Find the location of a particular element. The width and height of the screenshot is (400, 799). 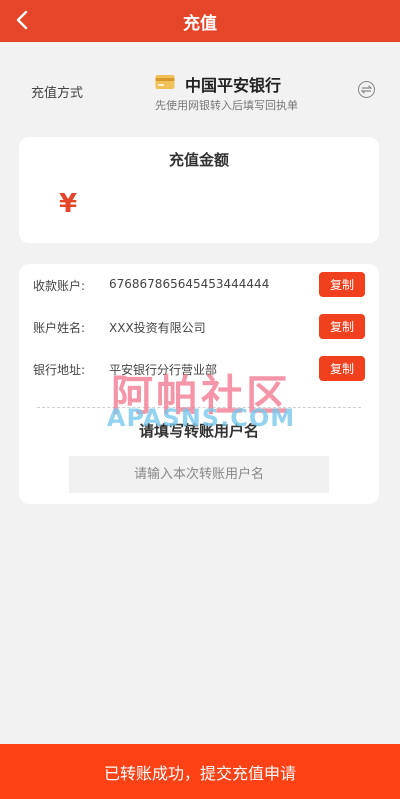

header-bar: 充值 is located at coordinates (200, 21).